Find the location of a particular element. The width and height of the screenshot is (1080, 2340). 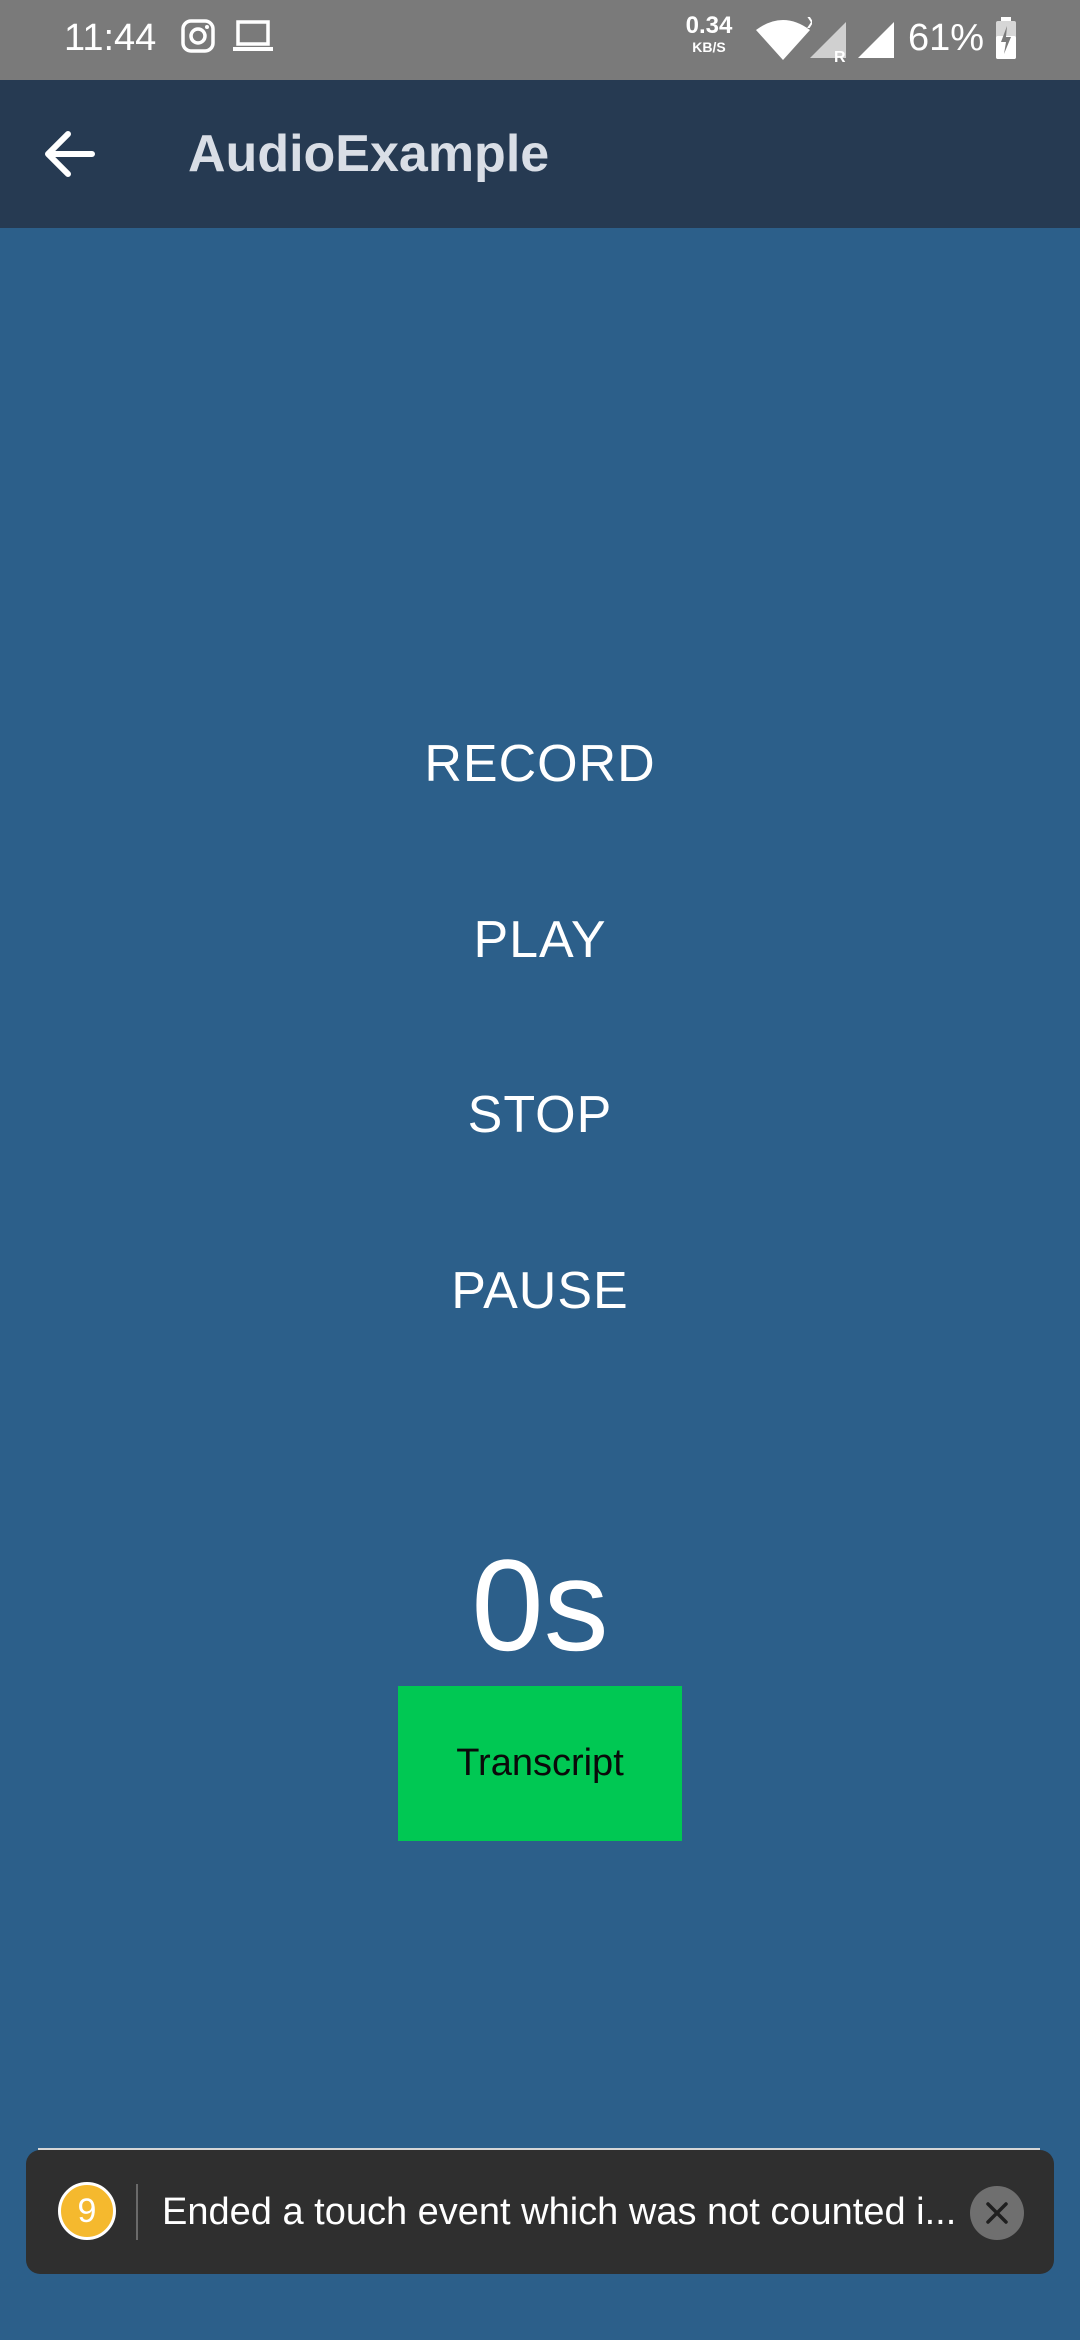

network-speed-unit: KB/S is located at coordinates (709, 47).